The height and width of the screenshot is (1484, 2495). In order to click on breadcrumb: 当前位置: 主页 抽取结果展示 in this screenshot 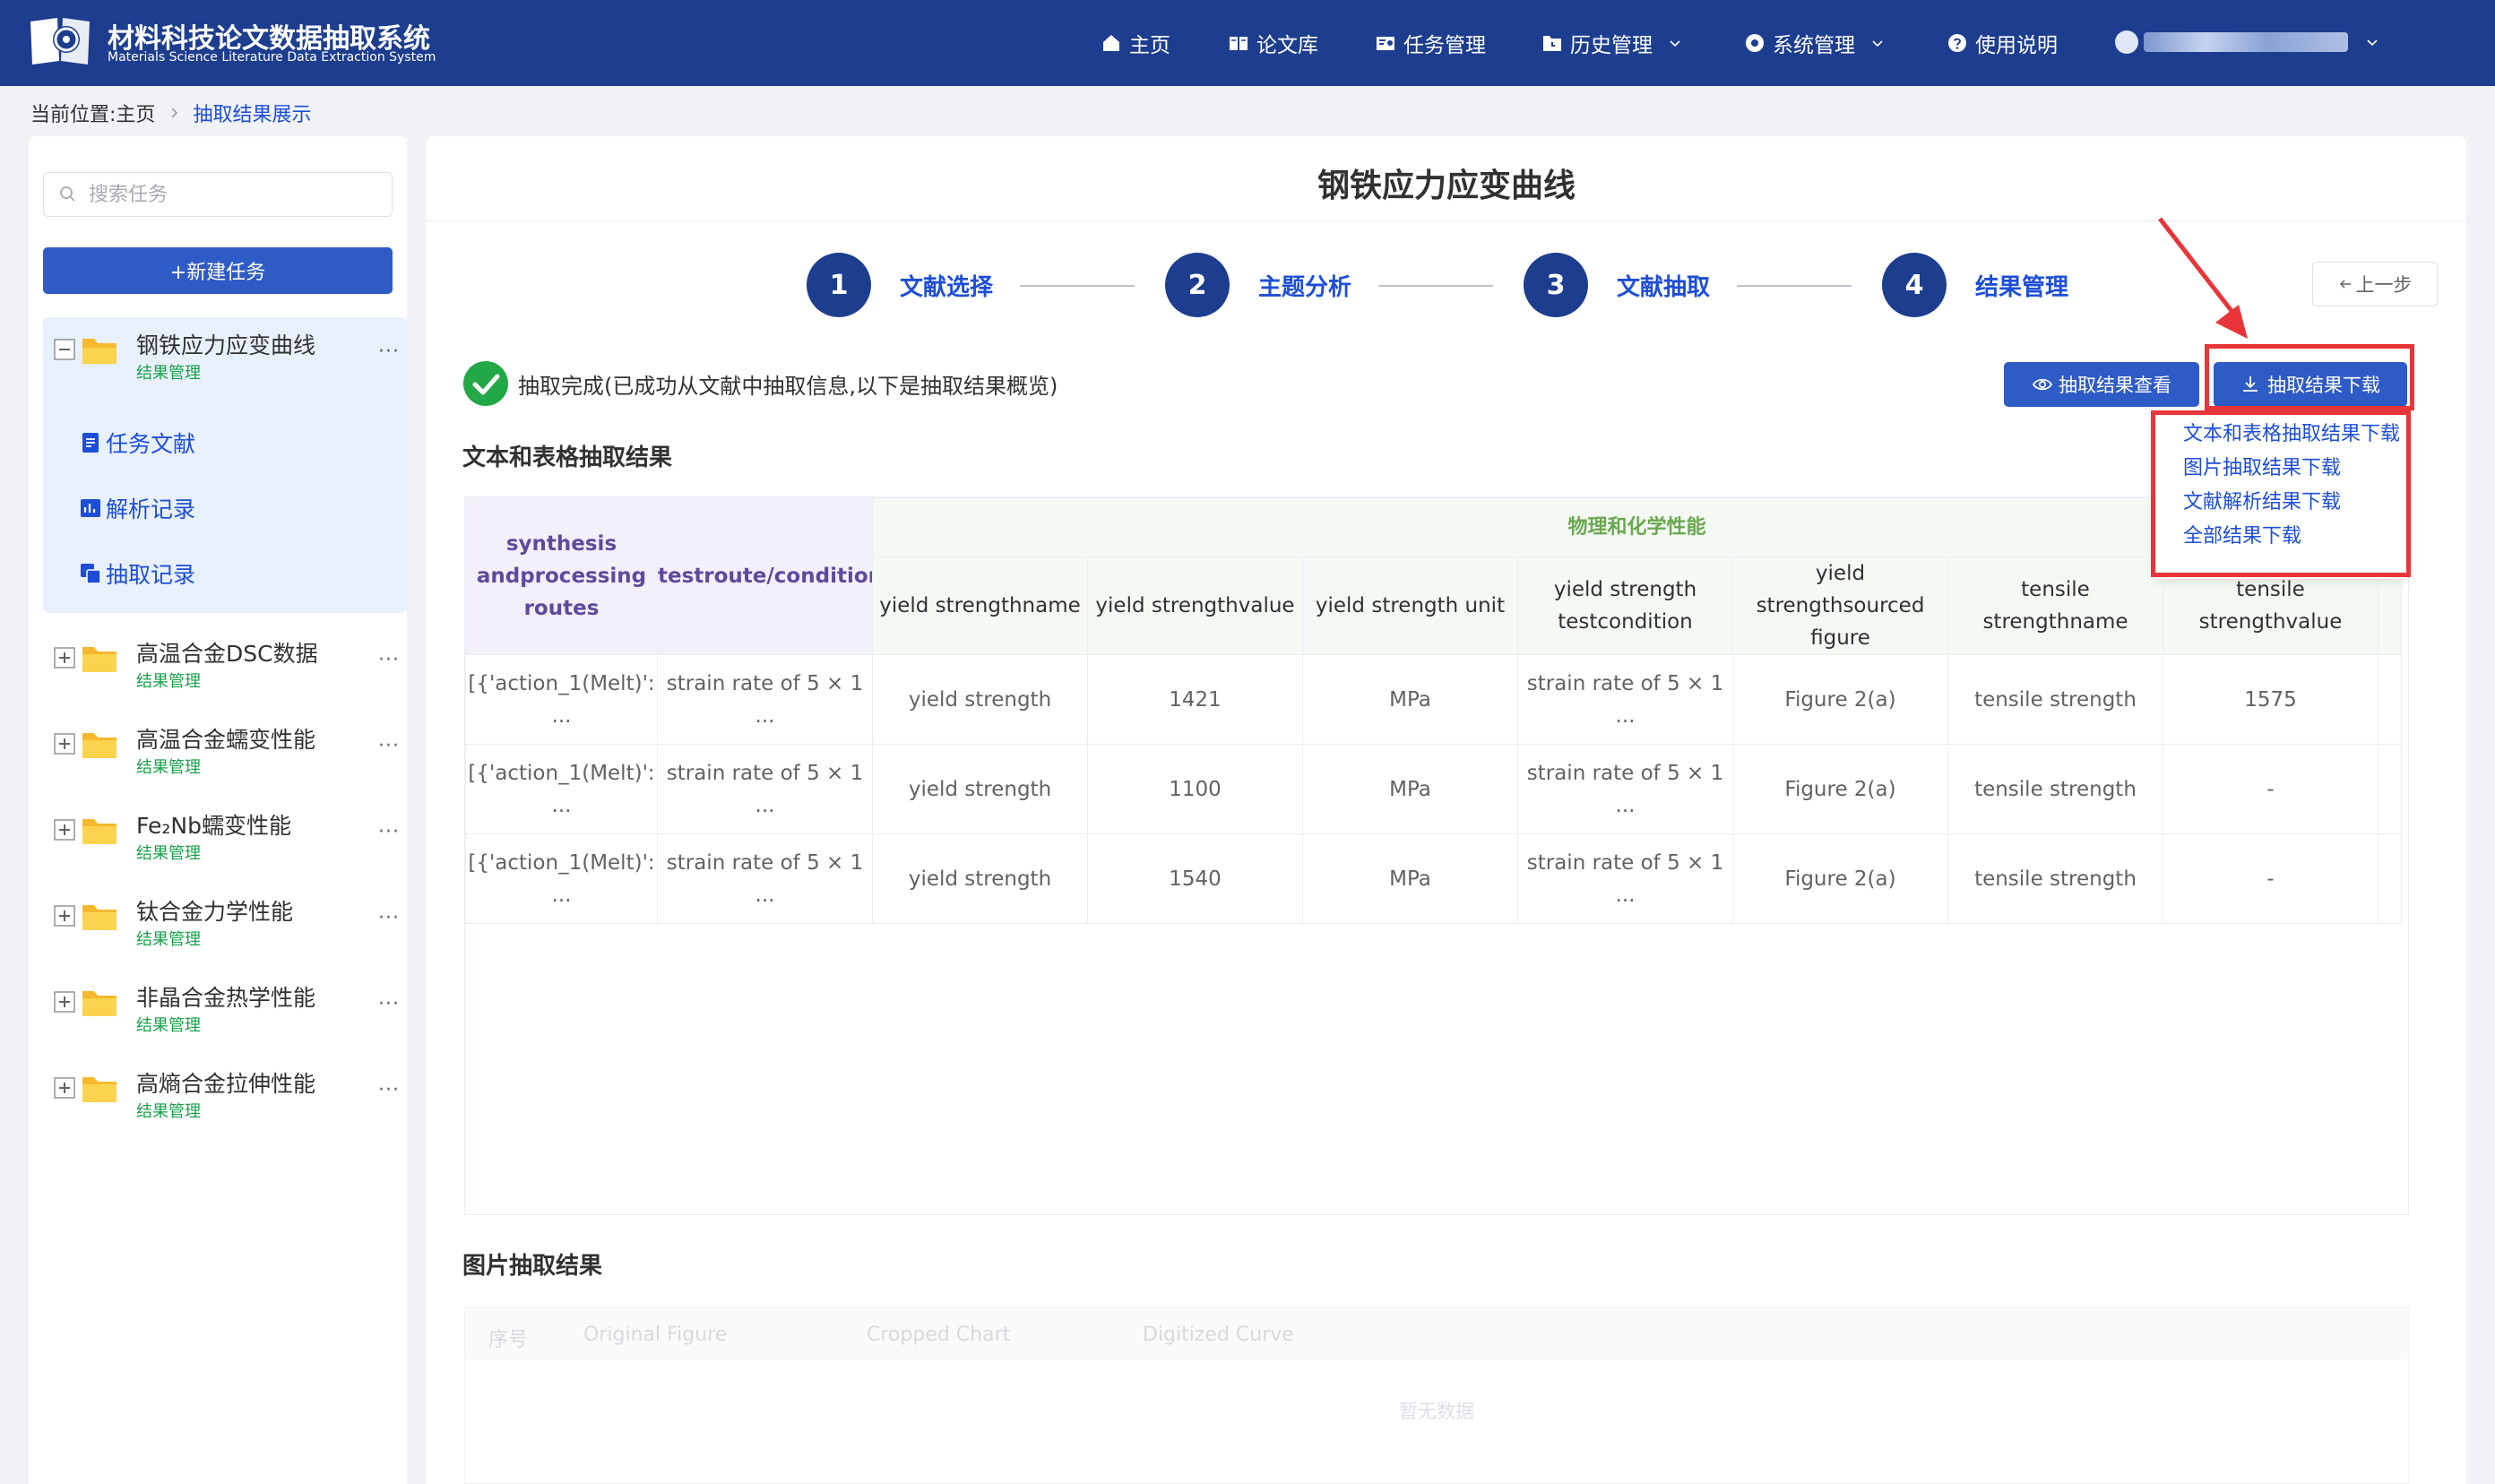, I will do `click(170, 113)`.